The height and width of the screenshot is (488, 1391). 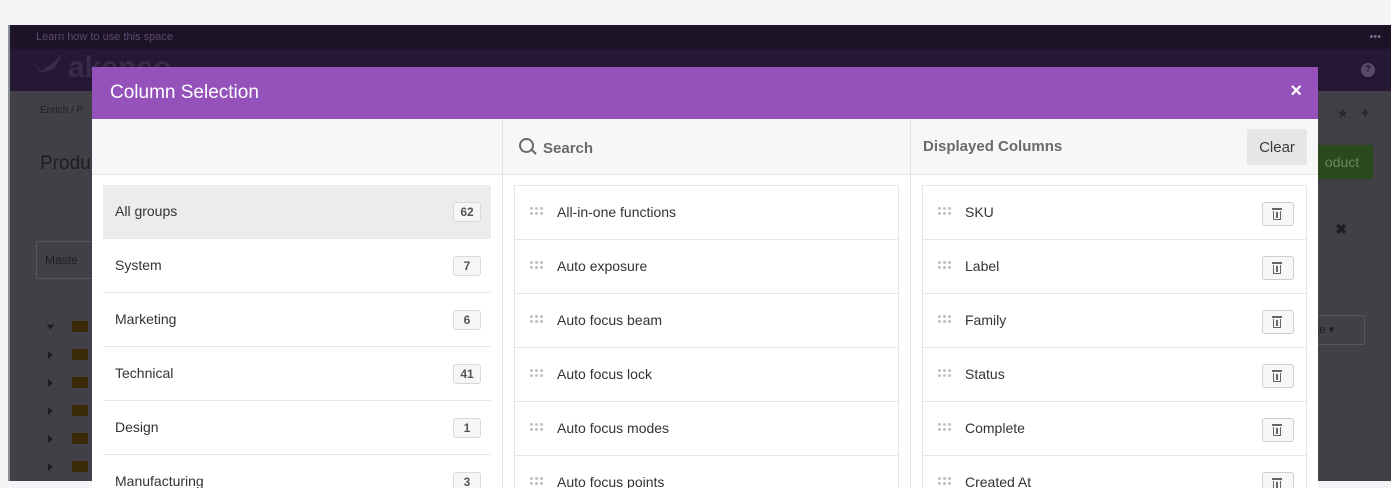 What do you see at coordinates (467, 428) in the screenshot?
I see `group-count-badge: 1` at bounding box center [467, 428].